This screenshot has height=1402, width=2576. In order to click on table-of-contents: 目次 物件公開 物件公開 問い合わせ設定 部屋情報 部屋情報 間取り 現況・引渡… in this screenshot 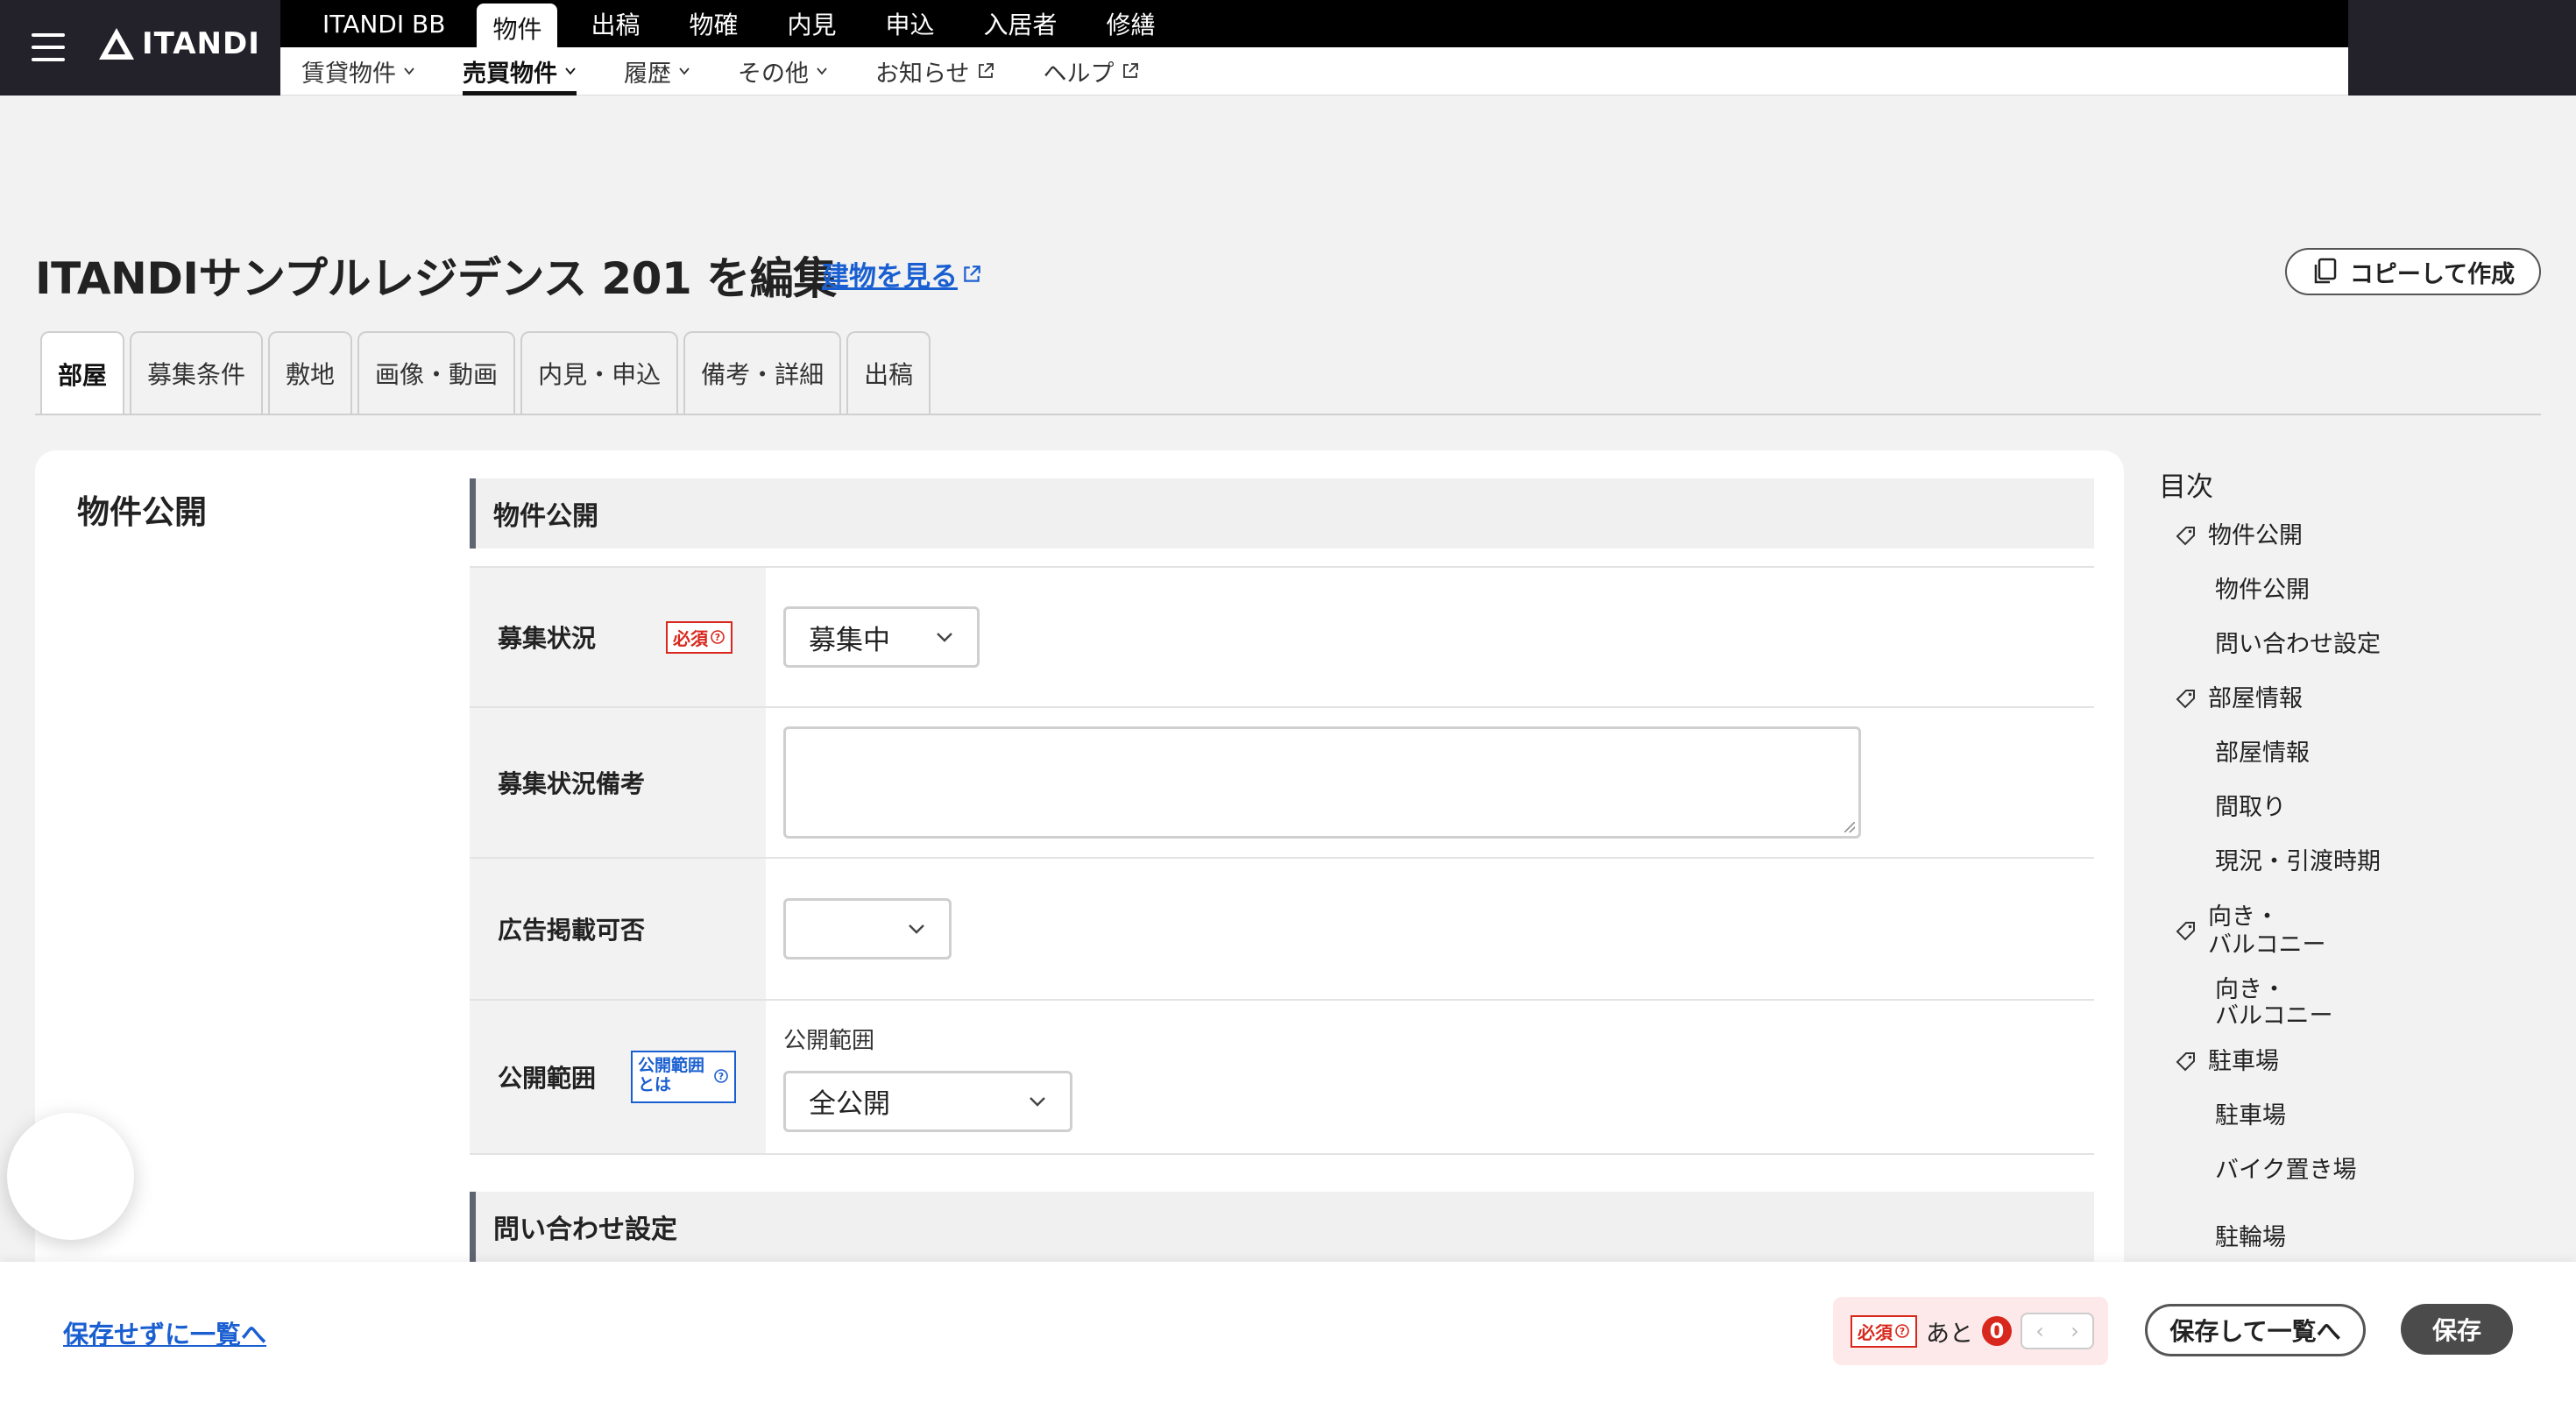, I will do `click(2343, 838)`.